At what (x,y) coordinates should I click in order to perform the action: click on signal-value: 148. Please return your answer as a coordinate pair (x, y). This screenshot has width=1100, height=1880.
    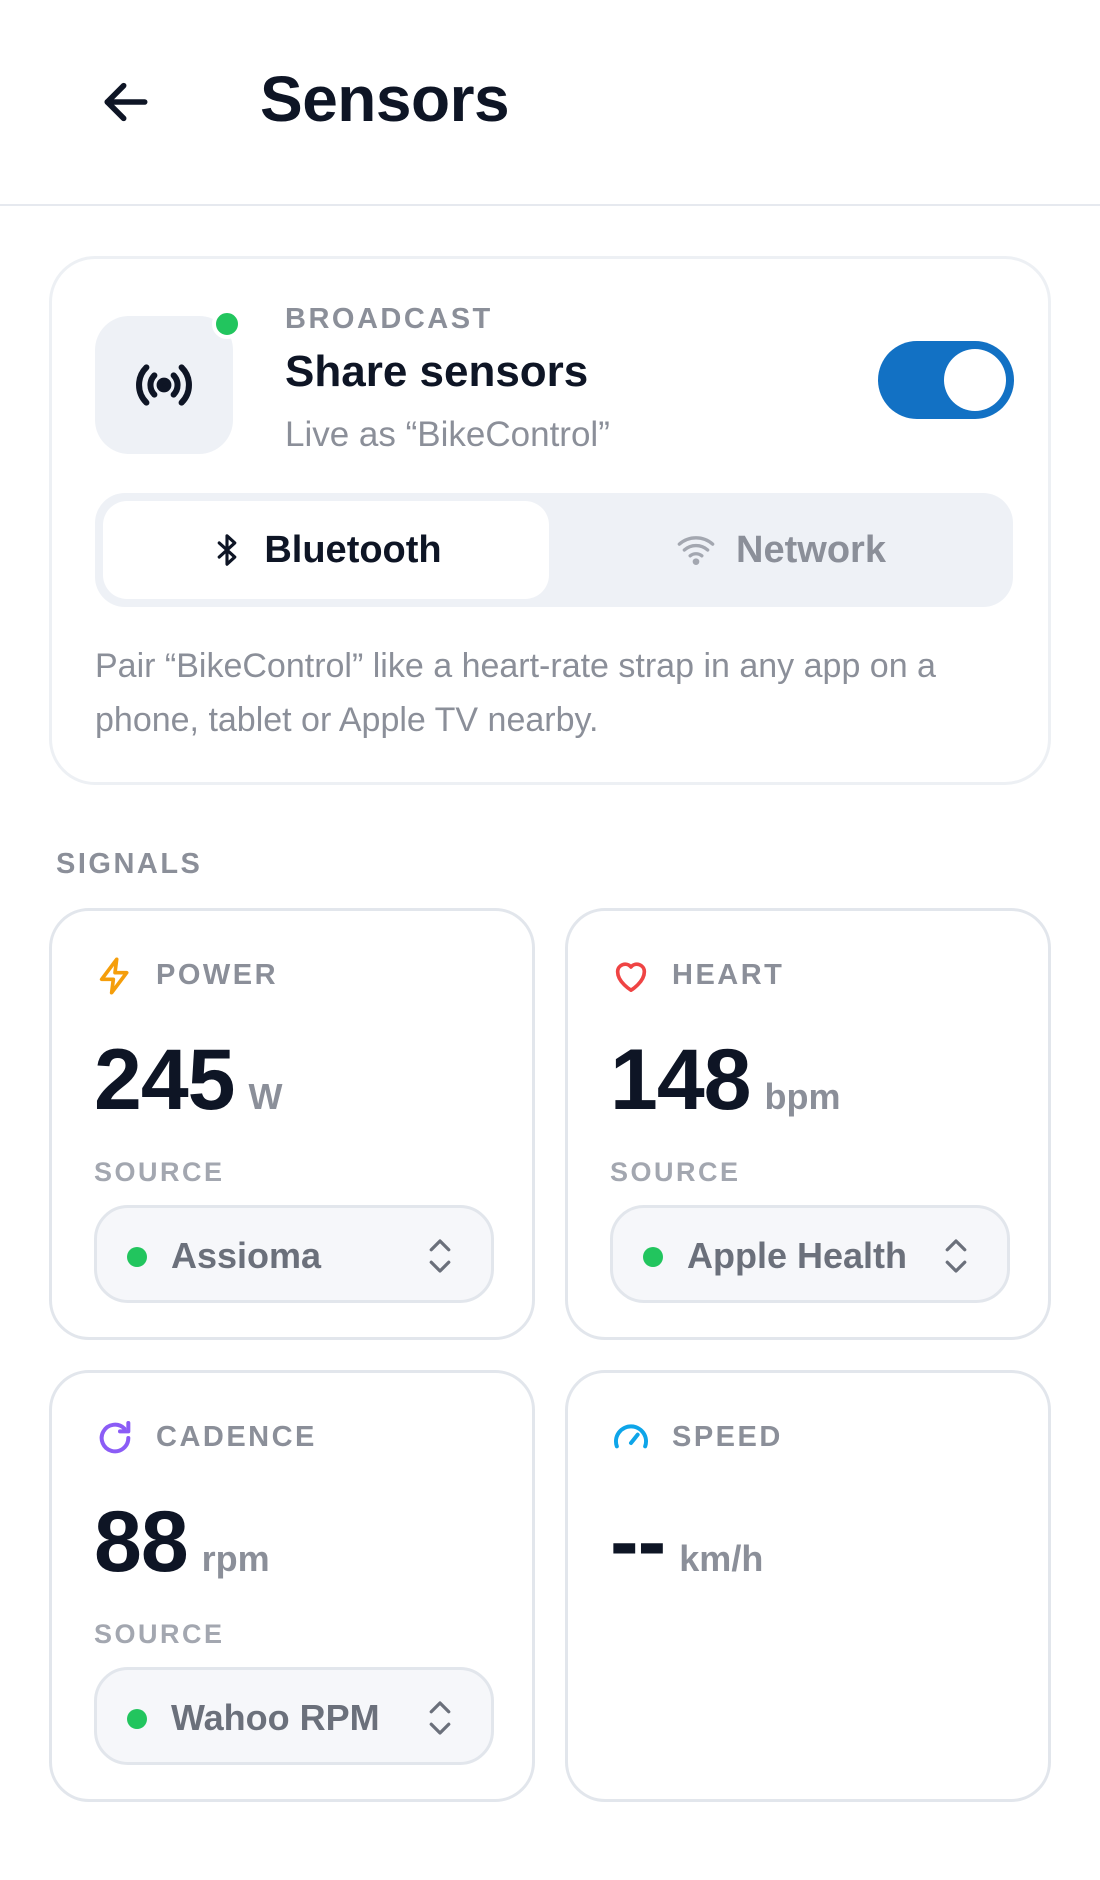
    Looking at the image, I should click on (680, 1080).